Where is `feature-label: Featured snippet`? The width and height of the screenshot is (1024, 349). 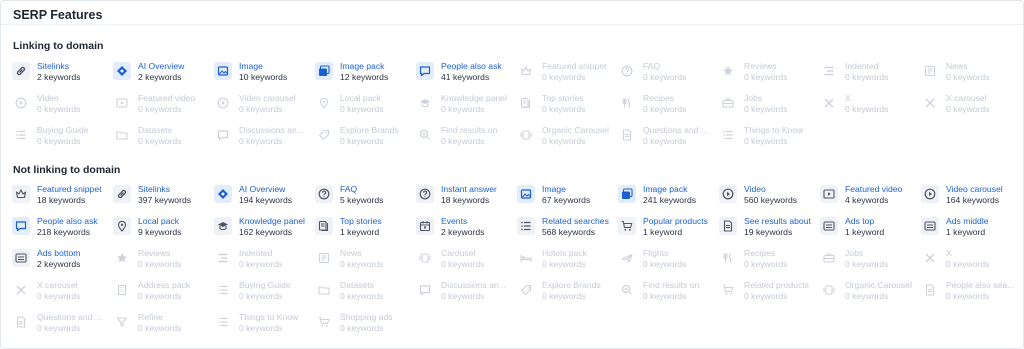 feature-label: Featured snippet is located at coordinates (73, 189).